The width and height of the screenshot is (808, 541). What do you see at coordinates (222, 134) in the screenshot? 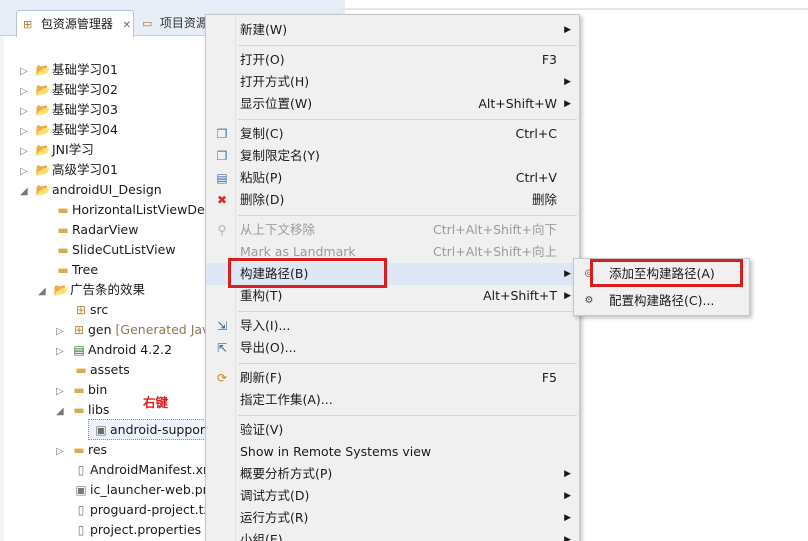
I see `copy-icon: ❐` at bounding box center [222, 134].